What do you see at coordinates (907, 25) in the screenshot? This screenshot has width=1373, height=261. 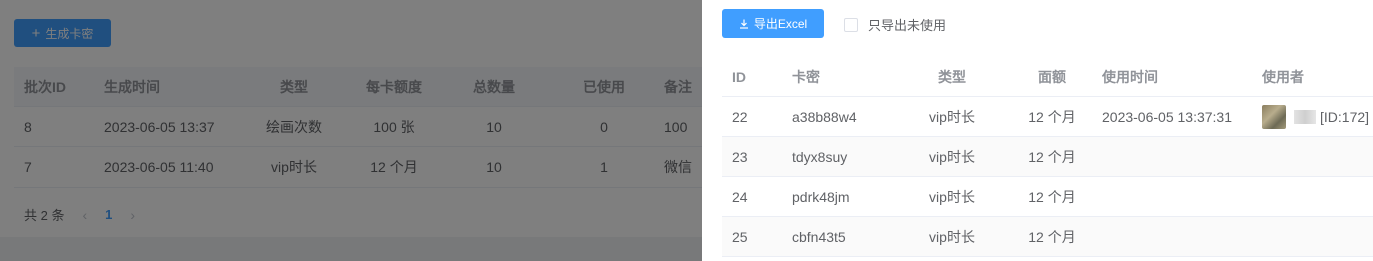 I see `export-unused-only-label: 只导出未使用` at bounding box center [907, 25].